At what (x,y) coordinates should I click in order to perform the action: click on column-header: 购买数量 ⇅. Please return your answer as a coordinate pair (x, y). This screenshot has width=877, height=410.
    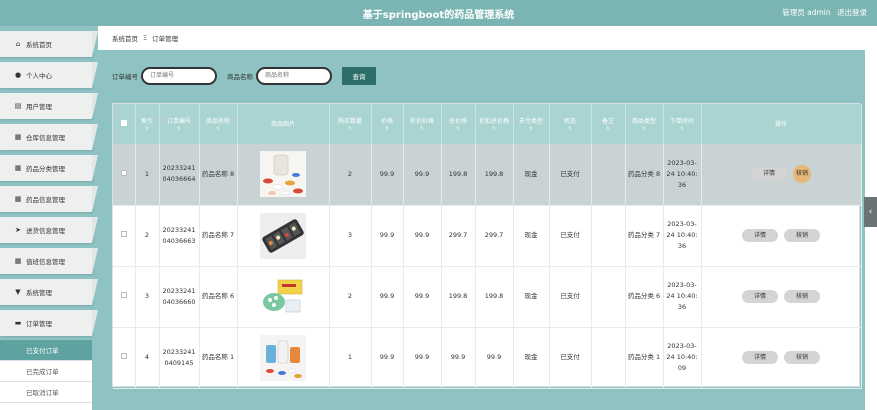
    Looking at the image, I should click on (350, 124).